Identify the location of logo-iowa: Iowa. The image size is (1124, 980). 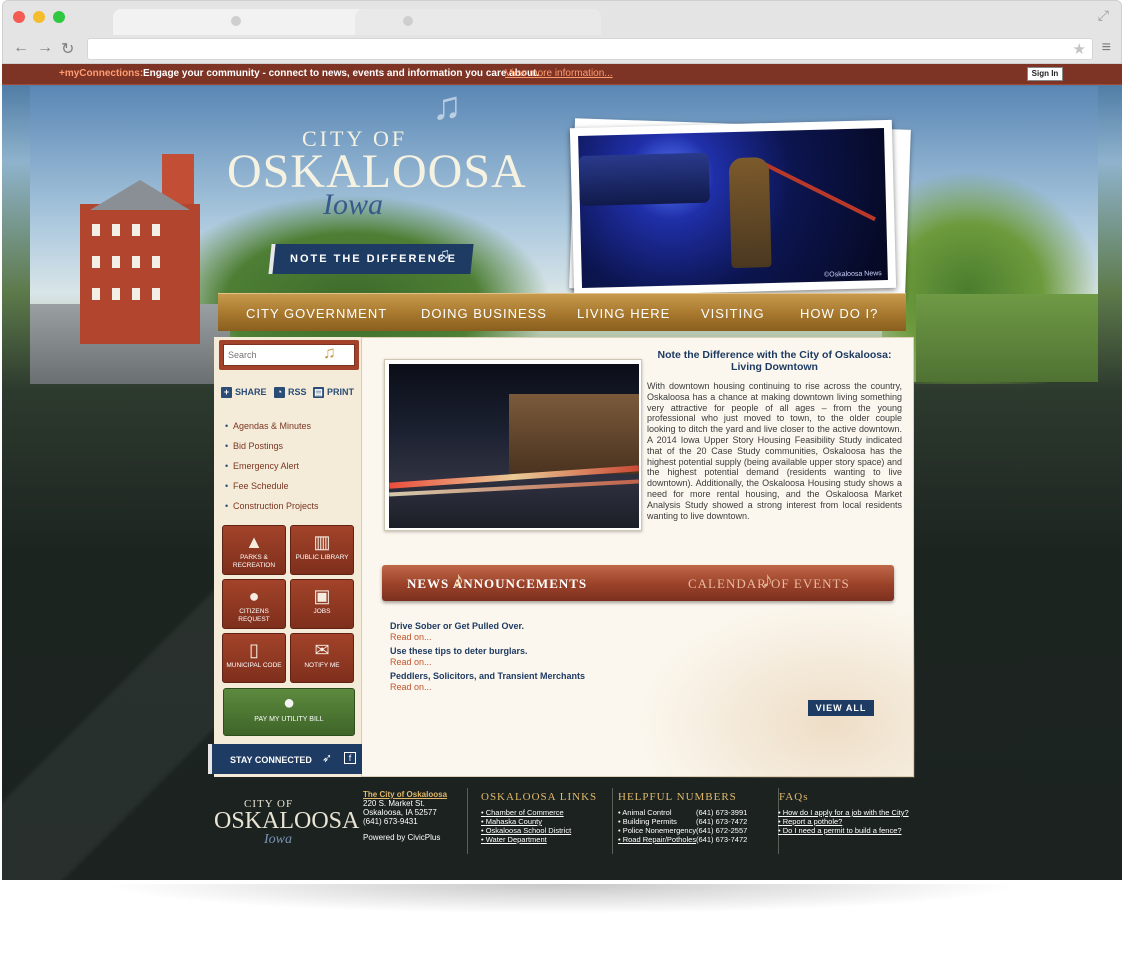
(353, 204).